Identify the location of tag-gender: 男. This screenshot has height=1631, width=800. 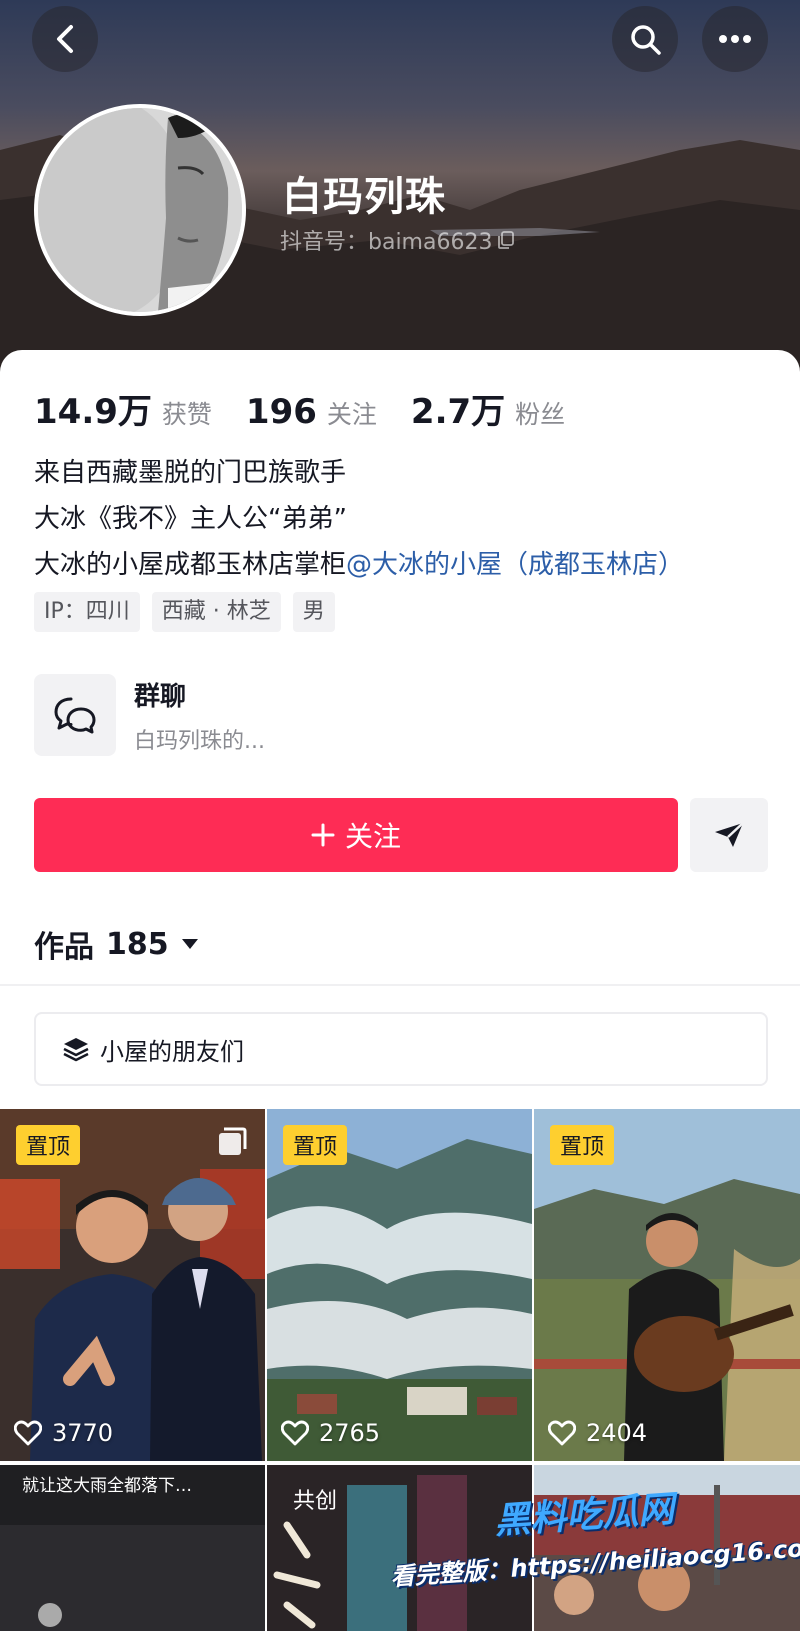
(313, 612).